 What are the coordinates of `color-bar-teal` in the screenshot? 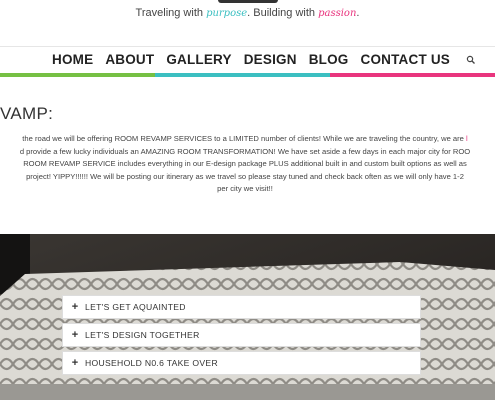 It's located at (242, 75).